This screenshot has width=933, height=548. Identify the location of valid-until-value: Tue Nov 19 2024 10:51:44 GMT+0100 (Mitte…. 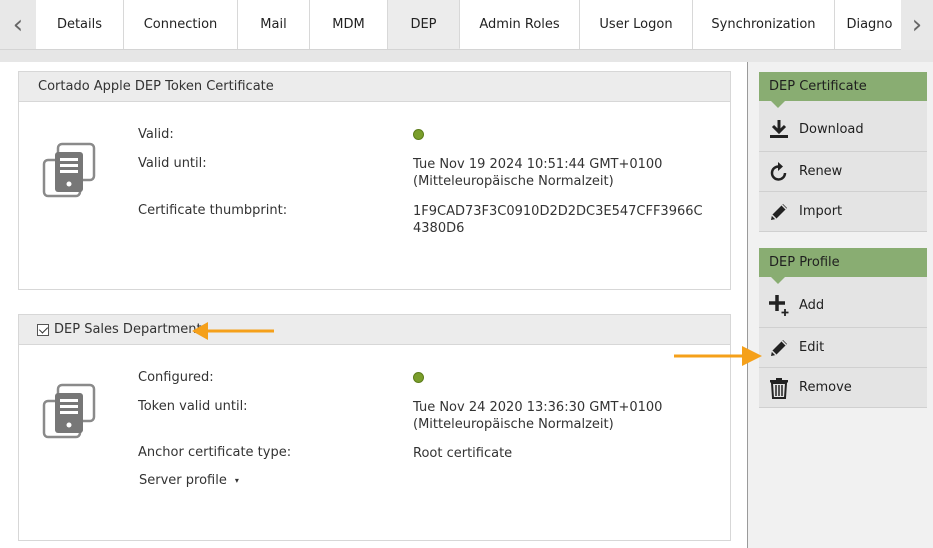
(537, 173).